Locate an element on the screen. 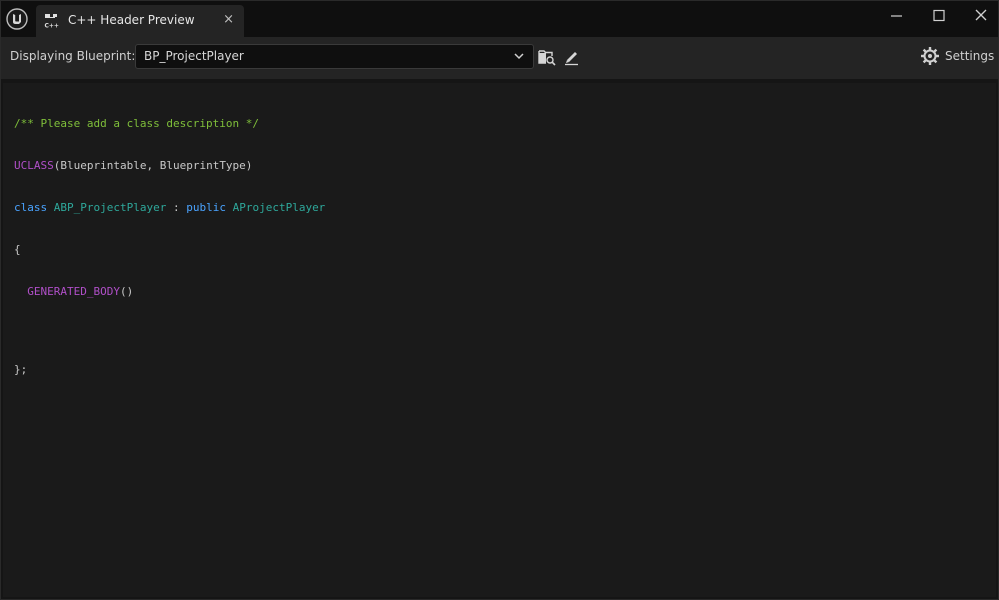  svg-text: C++ is located at coordinates (52, 26).